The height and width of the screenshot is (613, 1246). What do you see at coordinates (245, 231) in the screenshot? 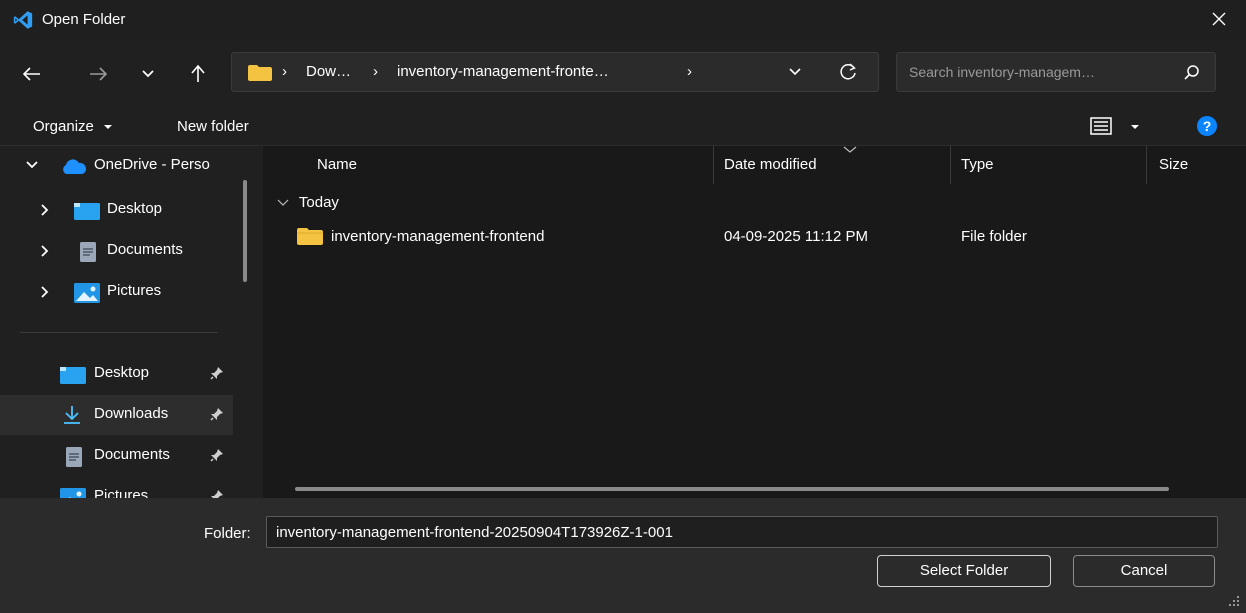
I see `sidebar-scrollbar` at bounding box center [245, 231].